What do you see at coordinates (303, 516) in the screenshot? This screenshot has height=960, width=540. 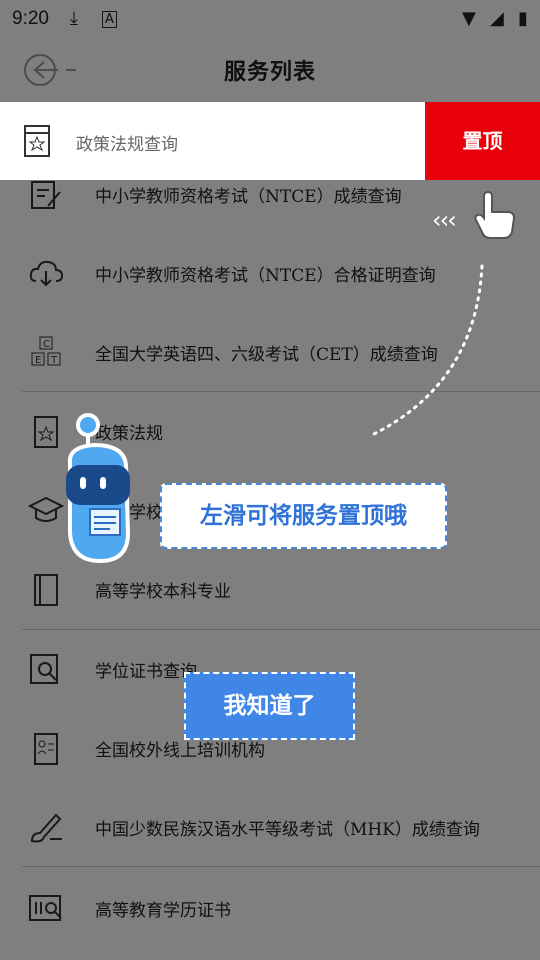 I see `swipe-tip-bubble: 左滑可将服务置顶哦` at bounding box center [303, 516].